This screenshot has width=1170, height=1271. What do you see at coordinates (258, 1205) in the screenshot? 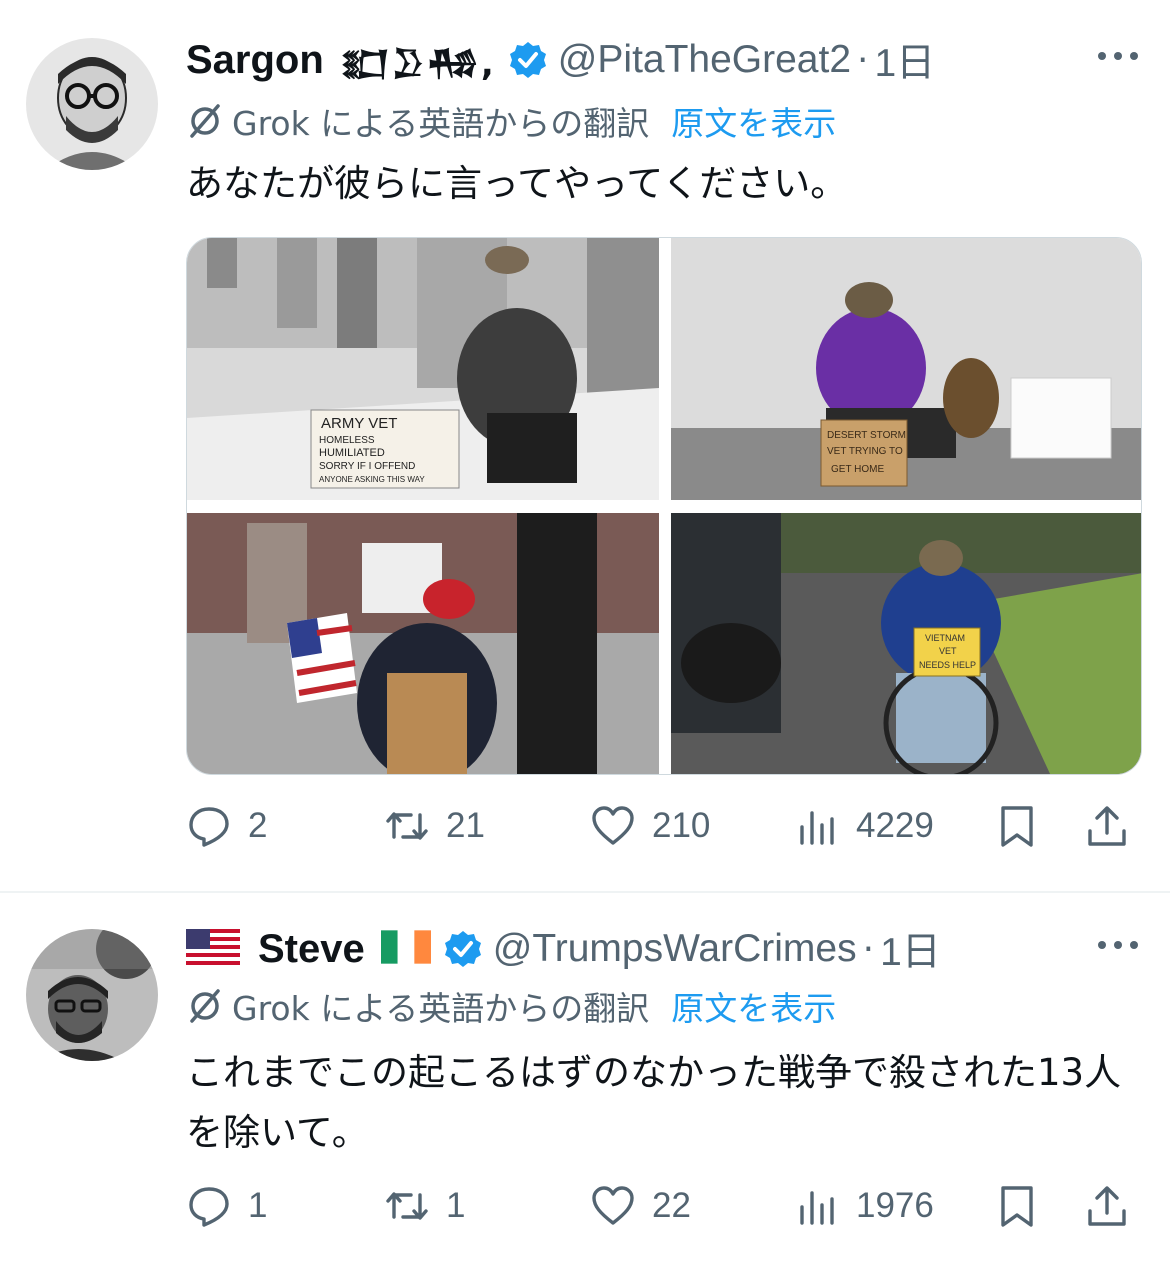
I see `reply-count: 1` at bounding box center [258, 1205].